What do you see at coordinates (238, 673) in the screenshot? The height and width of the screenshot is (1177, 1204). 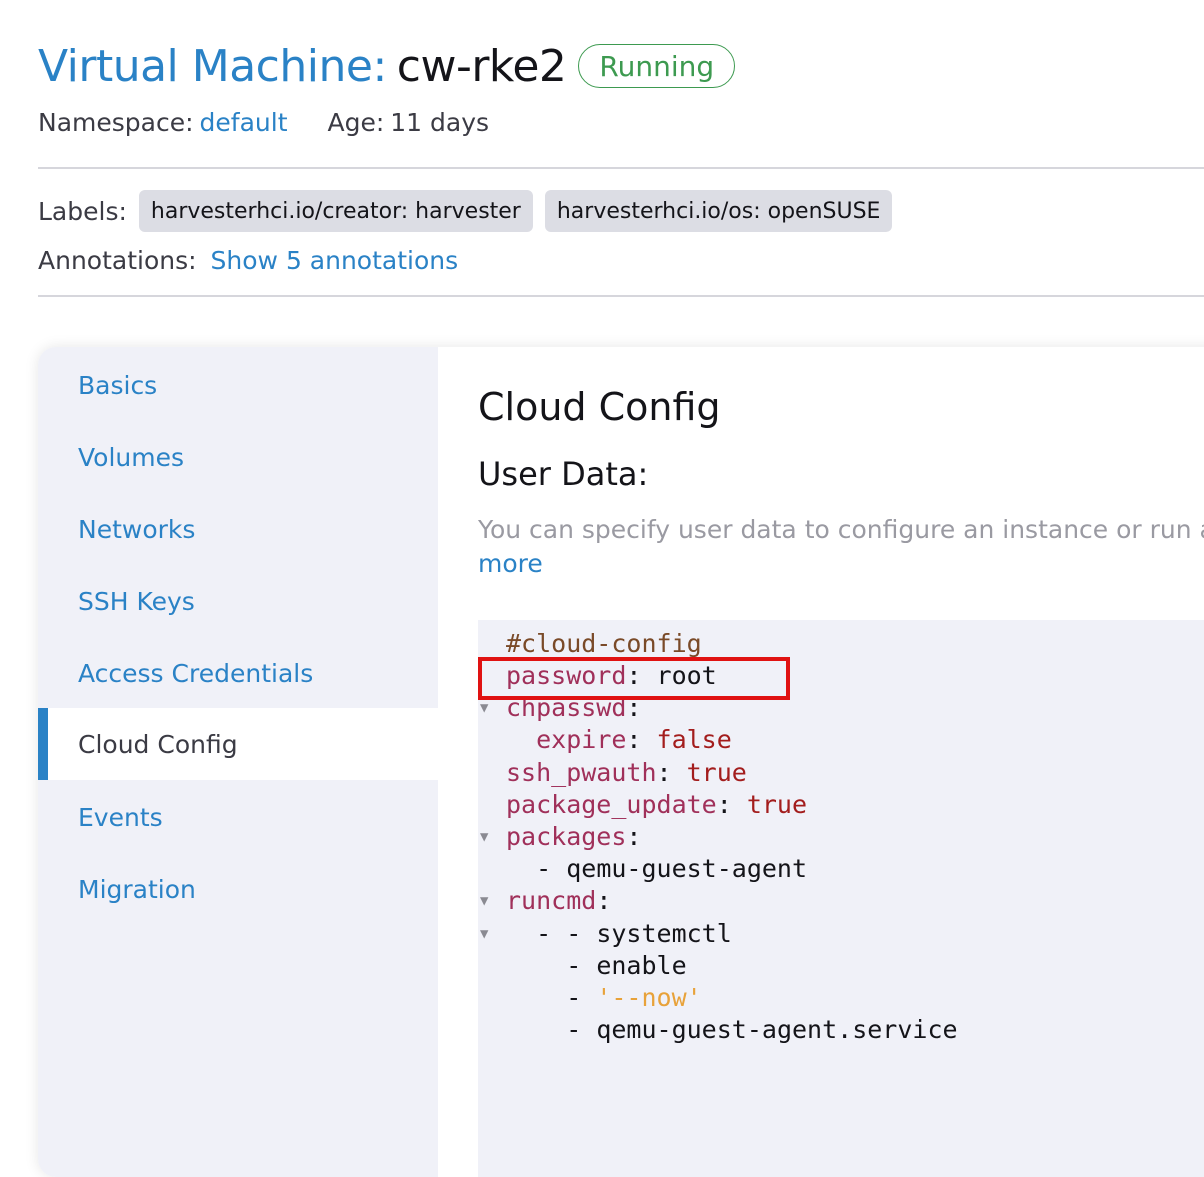 I see `sidebar-item-access-credentials: Access Credentials` at bounding box center [238, 673].